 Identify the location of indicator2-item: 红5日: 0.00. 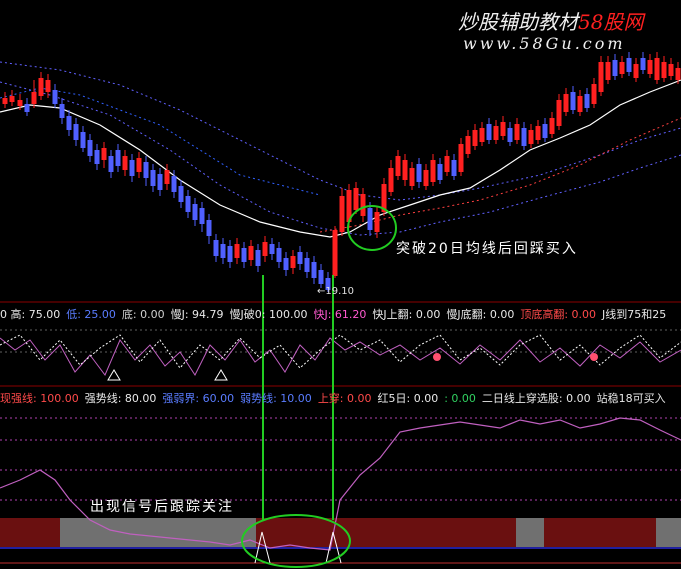
(408, 398).